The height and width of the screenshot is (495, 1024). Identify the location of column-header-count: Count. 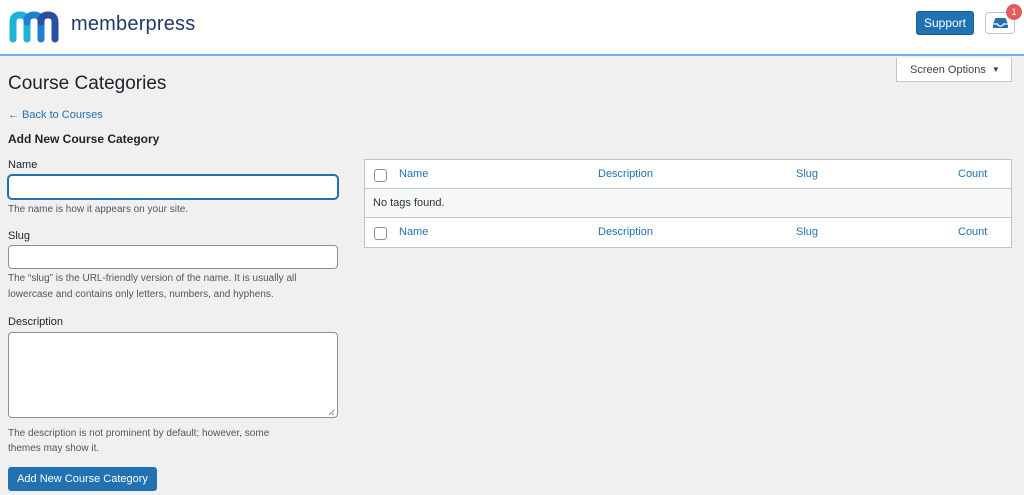
(972, 174).